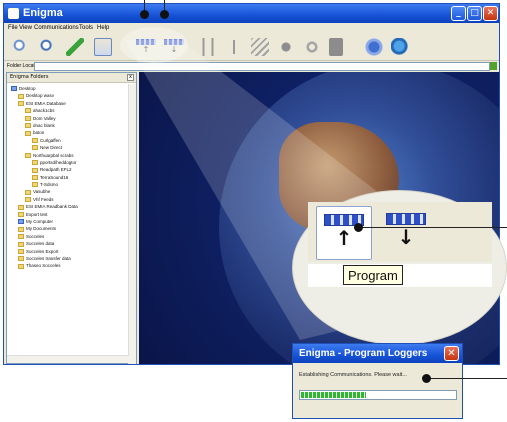 The width and height of the screenshot is (507, 422). I want to click on program-loggers-button: ↑, so click(146, 48).